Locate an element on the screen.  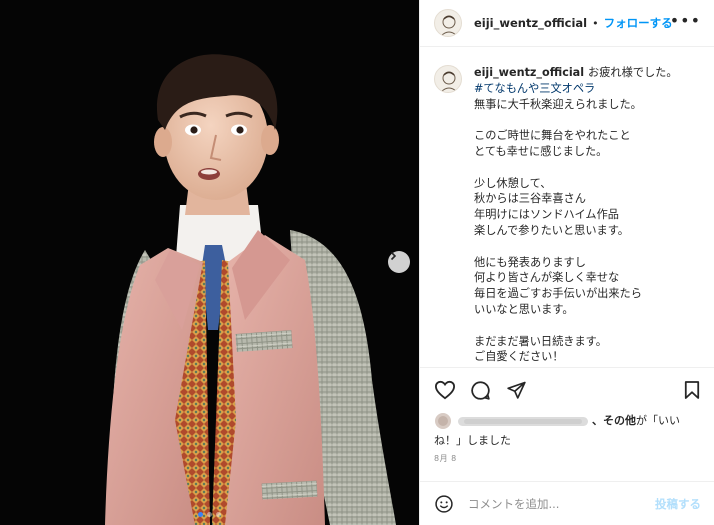
action-bar is located at coordinates (567, 388).